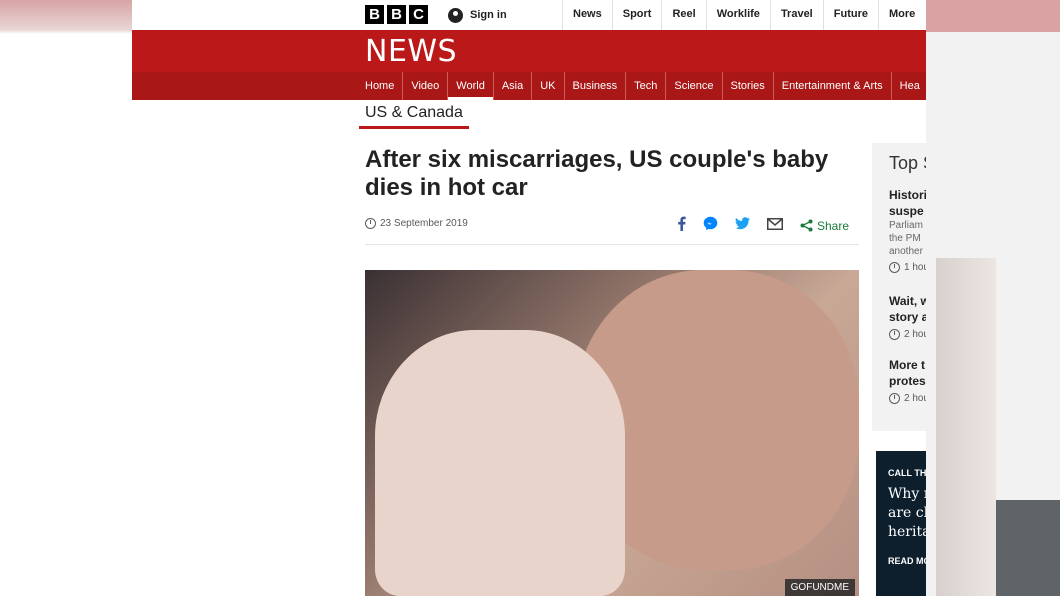 The width and height of the screenshot is (1060, 596). I want to click on section-nav-item: Home, so click(379, 86).